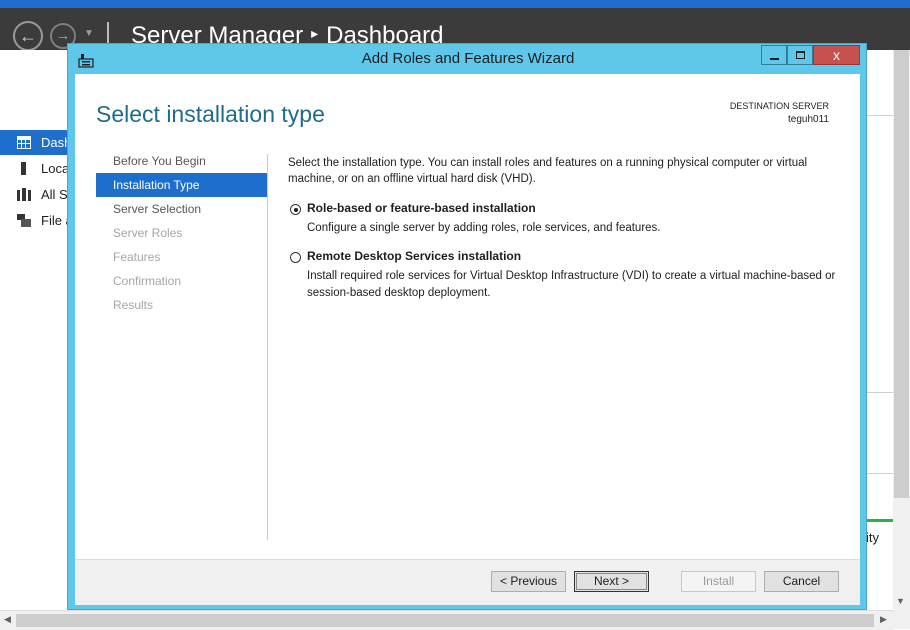  I want to click on maximize-button, so click(800, 55).